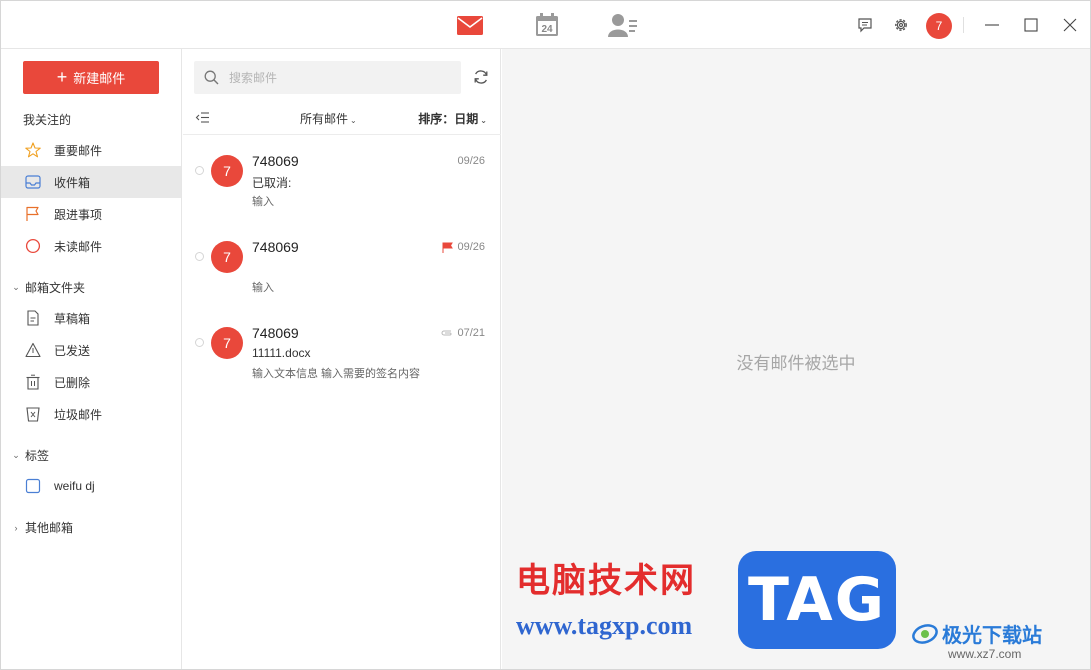  I want to click on compose-label: 新建邮件, so click(99, 78).